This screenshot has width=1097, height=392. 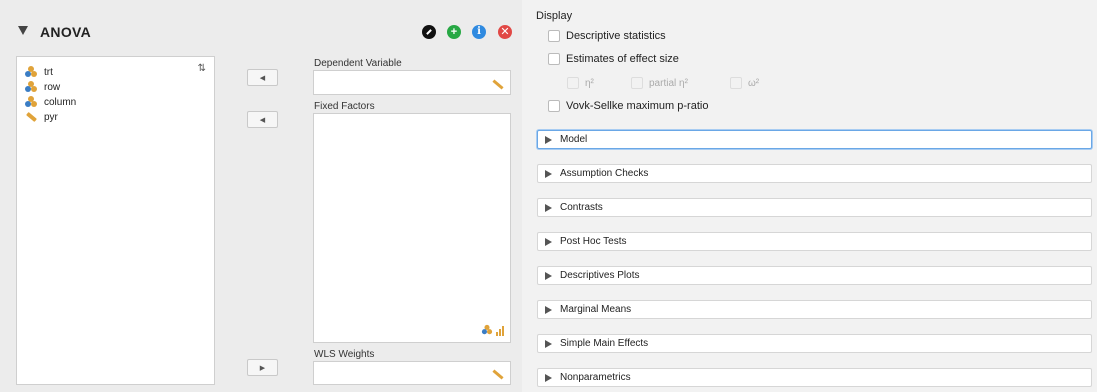 What do you see at coordinates (814, 207) in the screenshot?
I see `section-contrasts: Contrasts` at bounding box center [814, 207].